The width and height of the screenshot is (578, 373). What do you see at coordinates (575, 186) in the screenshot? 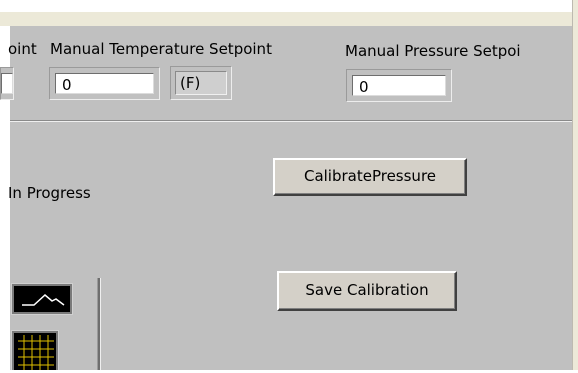
I see `window-right-edge` at bounding box center [575, 186].